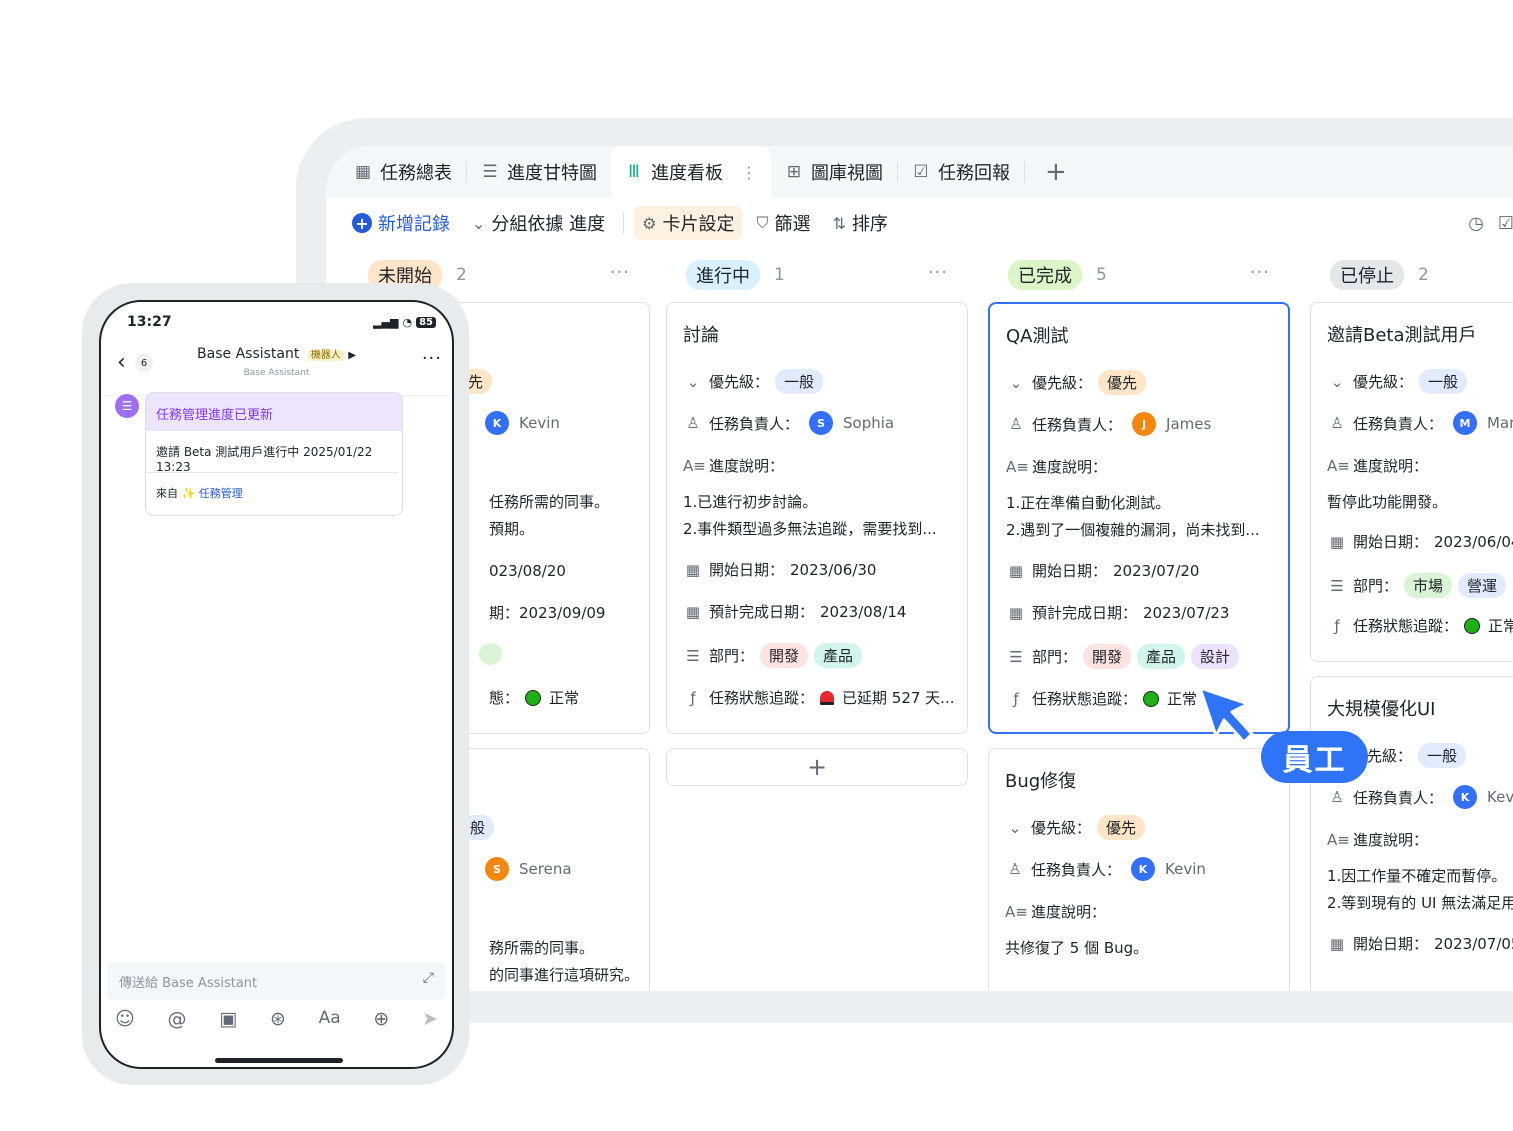 The height and width of the screenshot is (1131, 1513). Describe the element at coordinates (362, 223) in the screenshot. I see `plus-circle-icon: +` at that location.